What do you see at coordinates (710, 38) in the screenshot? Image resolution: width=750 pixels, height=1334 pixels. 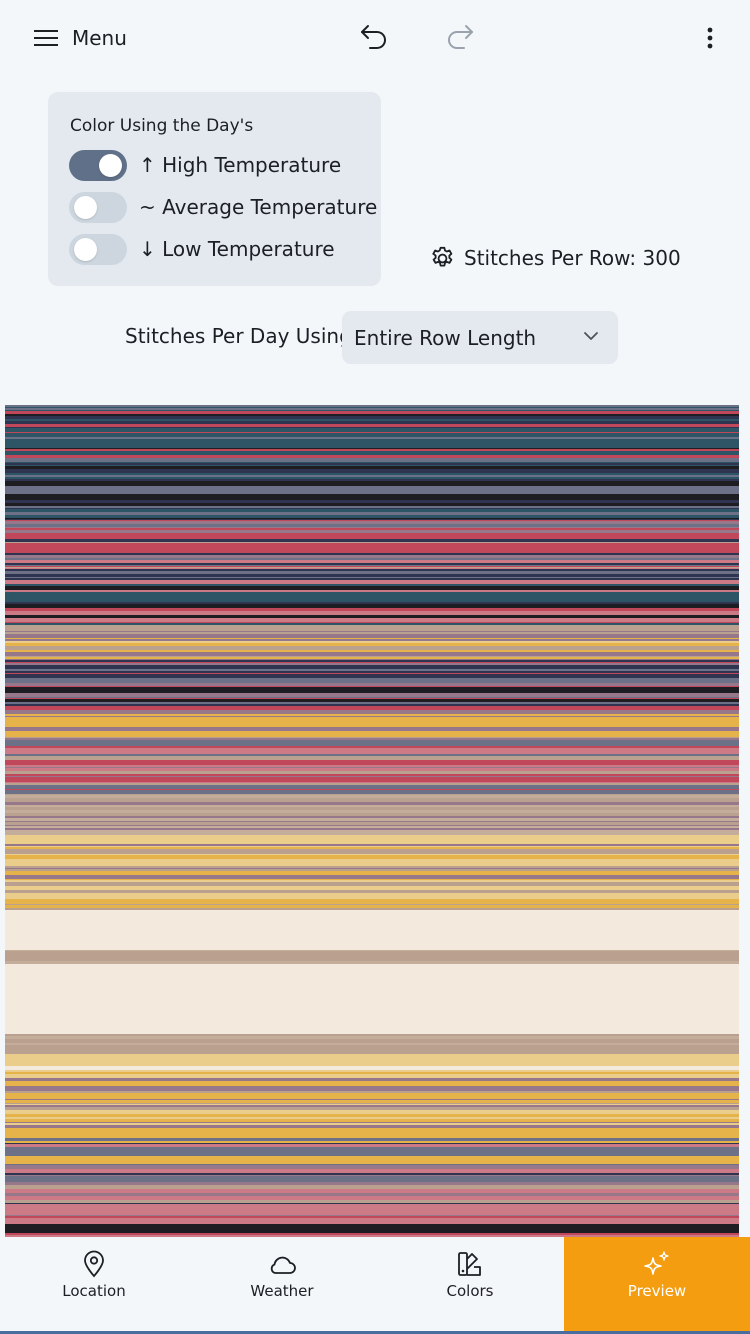 I see `more-options-button` at bounding box center [710, 38].